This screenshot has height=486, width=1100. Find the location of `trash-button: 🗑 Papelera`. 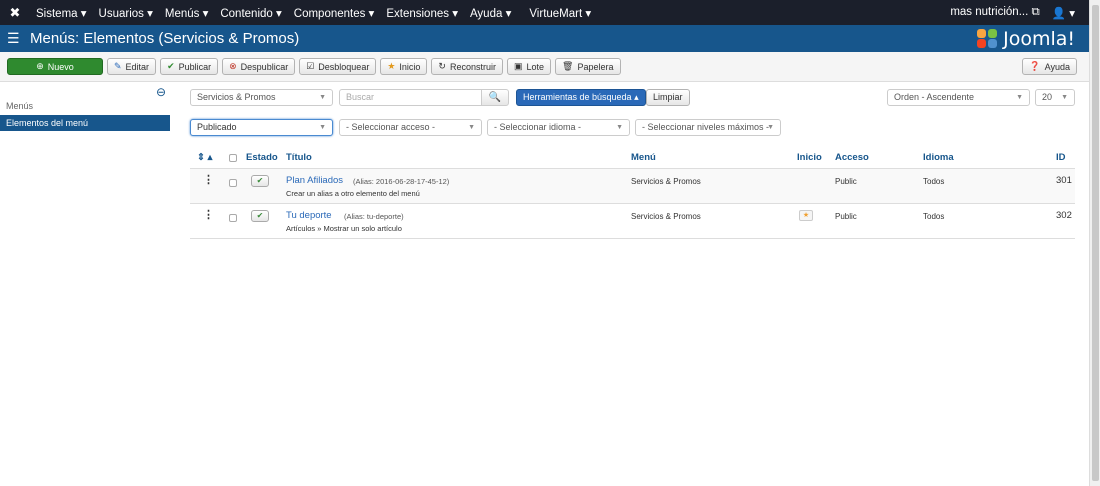

trash-button: 🗑 Papelera is located at coordinates (588, 66).